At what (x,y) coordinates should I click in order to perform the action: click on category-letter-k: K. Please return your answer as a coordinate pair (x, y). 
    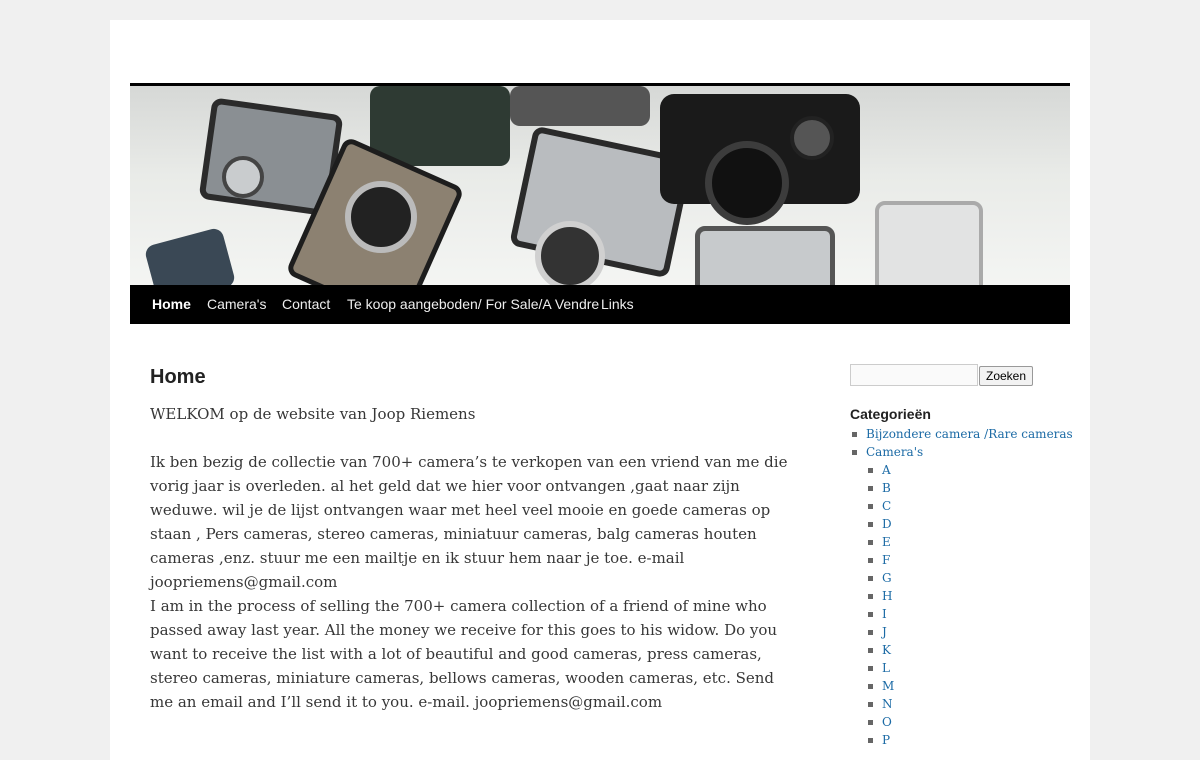
    Looking at the image, I should click on (886, 650).